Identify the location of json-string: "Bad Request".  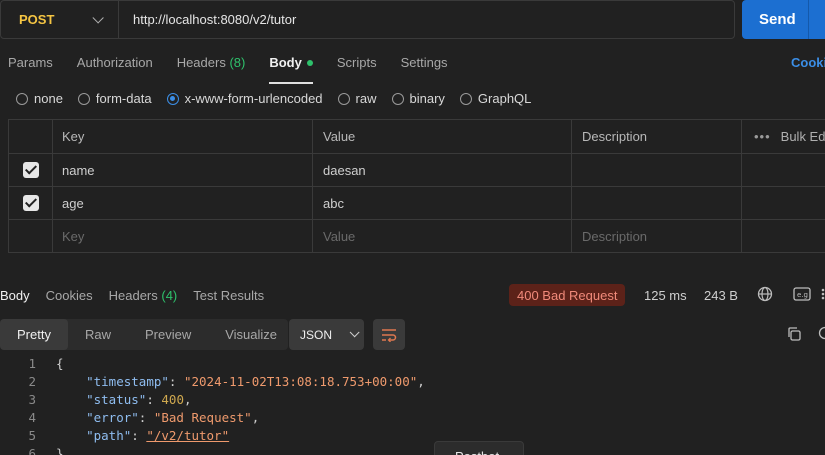
(202, 417).